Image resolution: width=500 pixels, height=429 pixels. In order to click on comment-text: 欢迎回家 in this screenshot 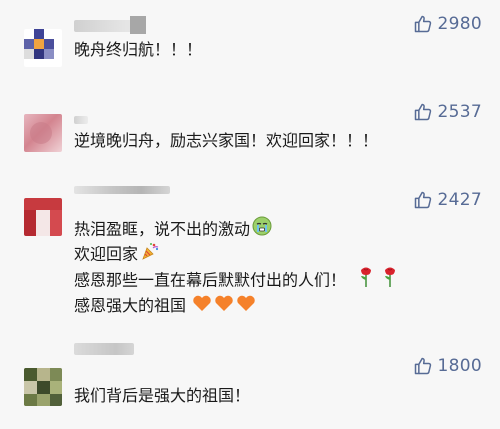, I will do `click(106, 254)`.